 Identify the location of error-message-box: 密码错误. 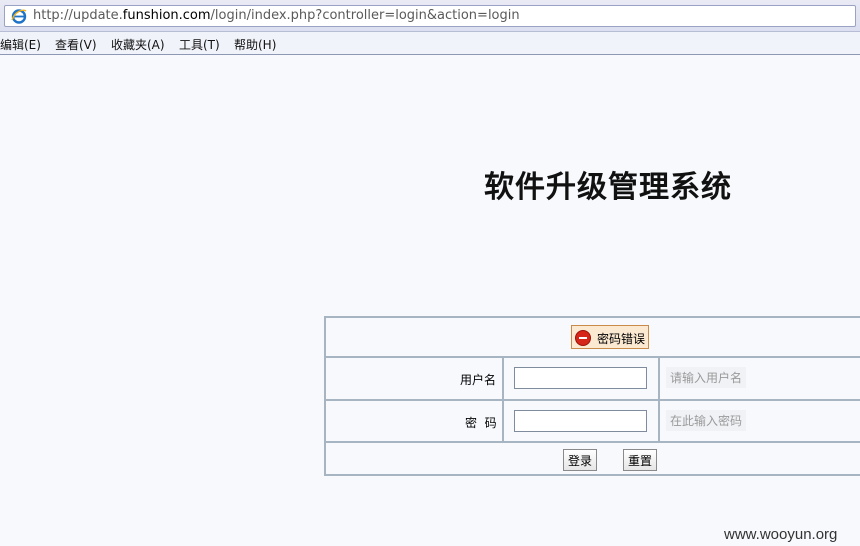
(610, 337).